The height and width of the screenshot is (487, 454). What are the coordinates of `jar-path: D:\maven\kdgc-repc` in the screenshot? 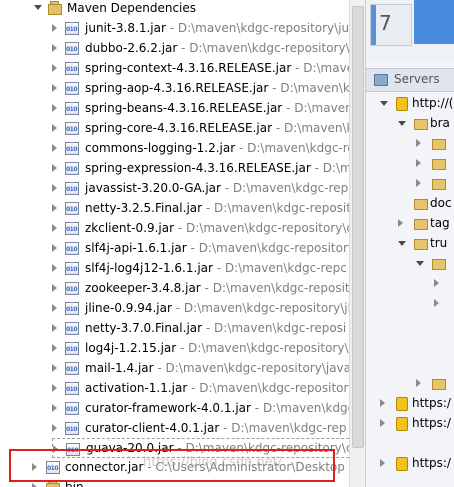 It's located at (285, 268).